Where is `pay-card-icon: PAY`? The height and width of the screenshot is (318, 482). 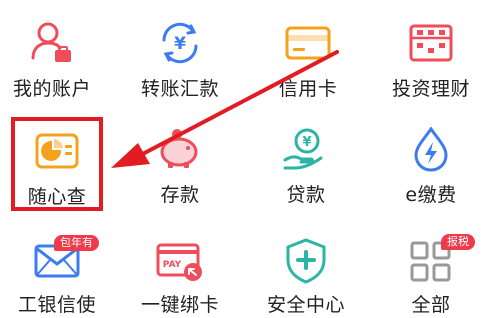 pay-card-icon: PAY is located at coordinates (180, 261).